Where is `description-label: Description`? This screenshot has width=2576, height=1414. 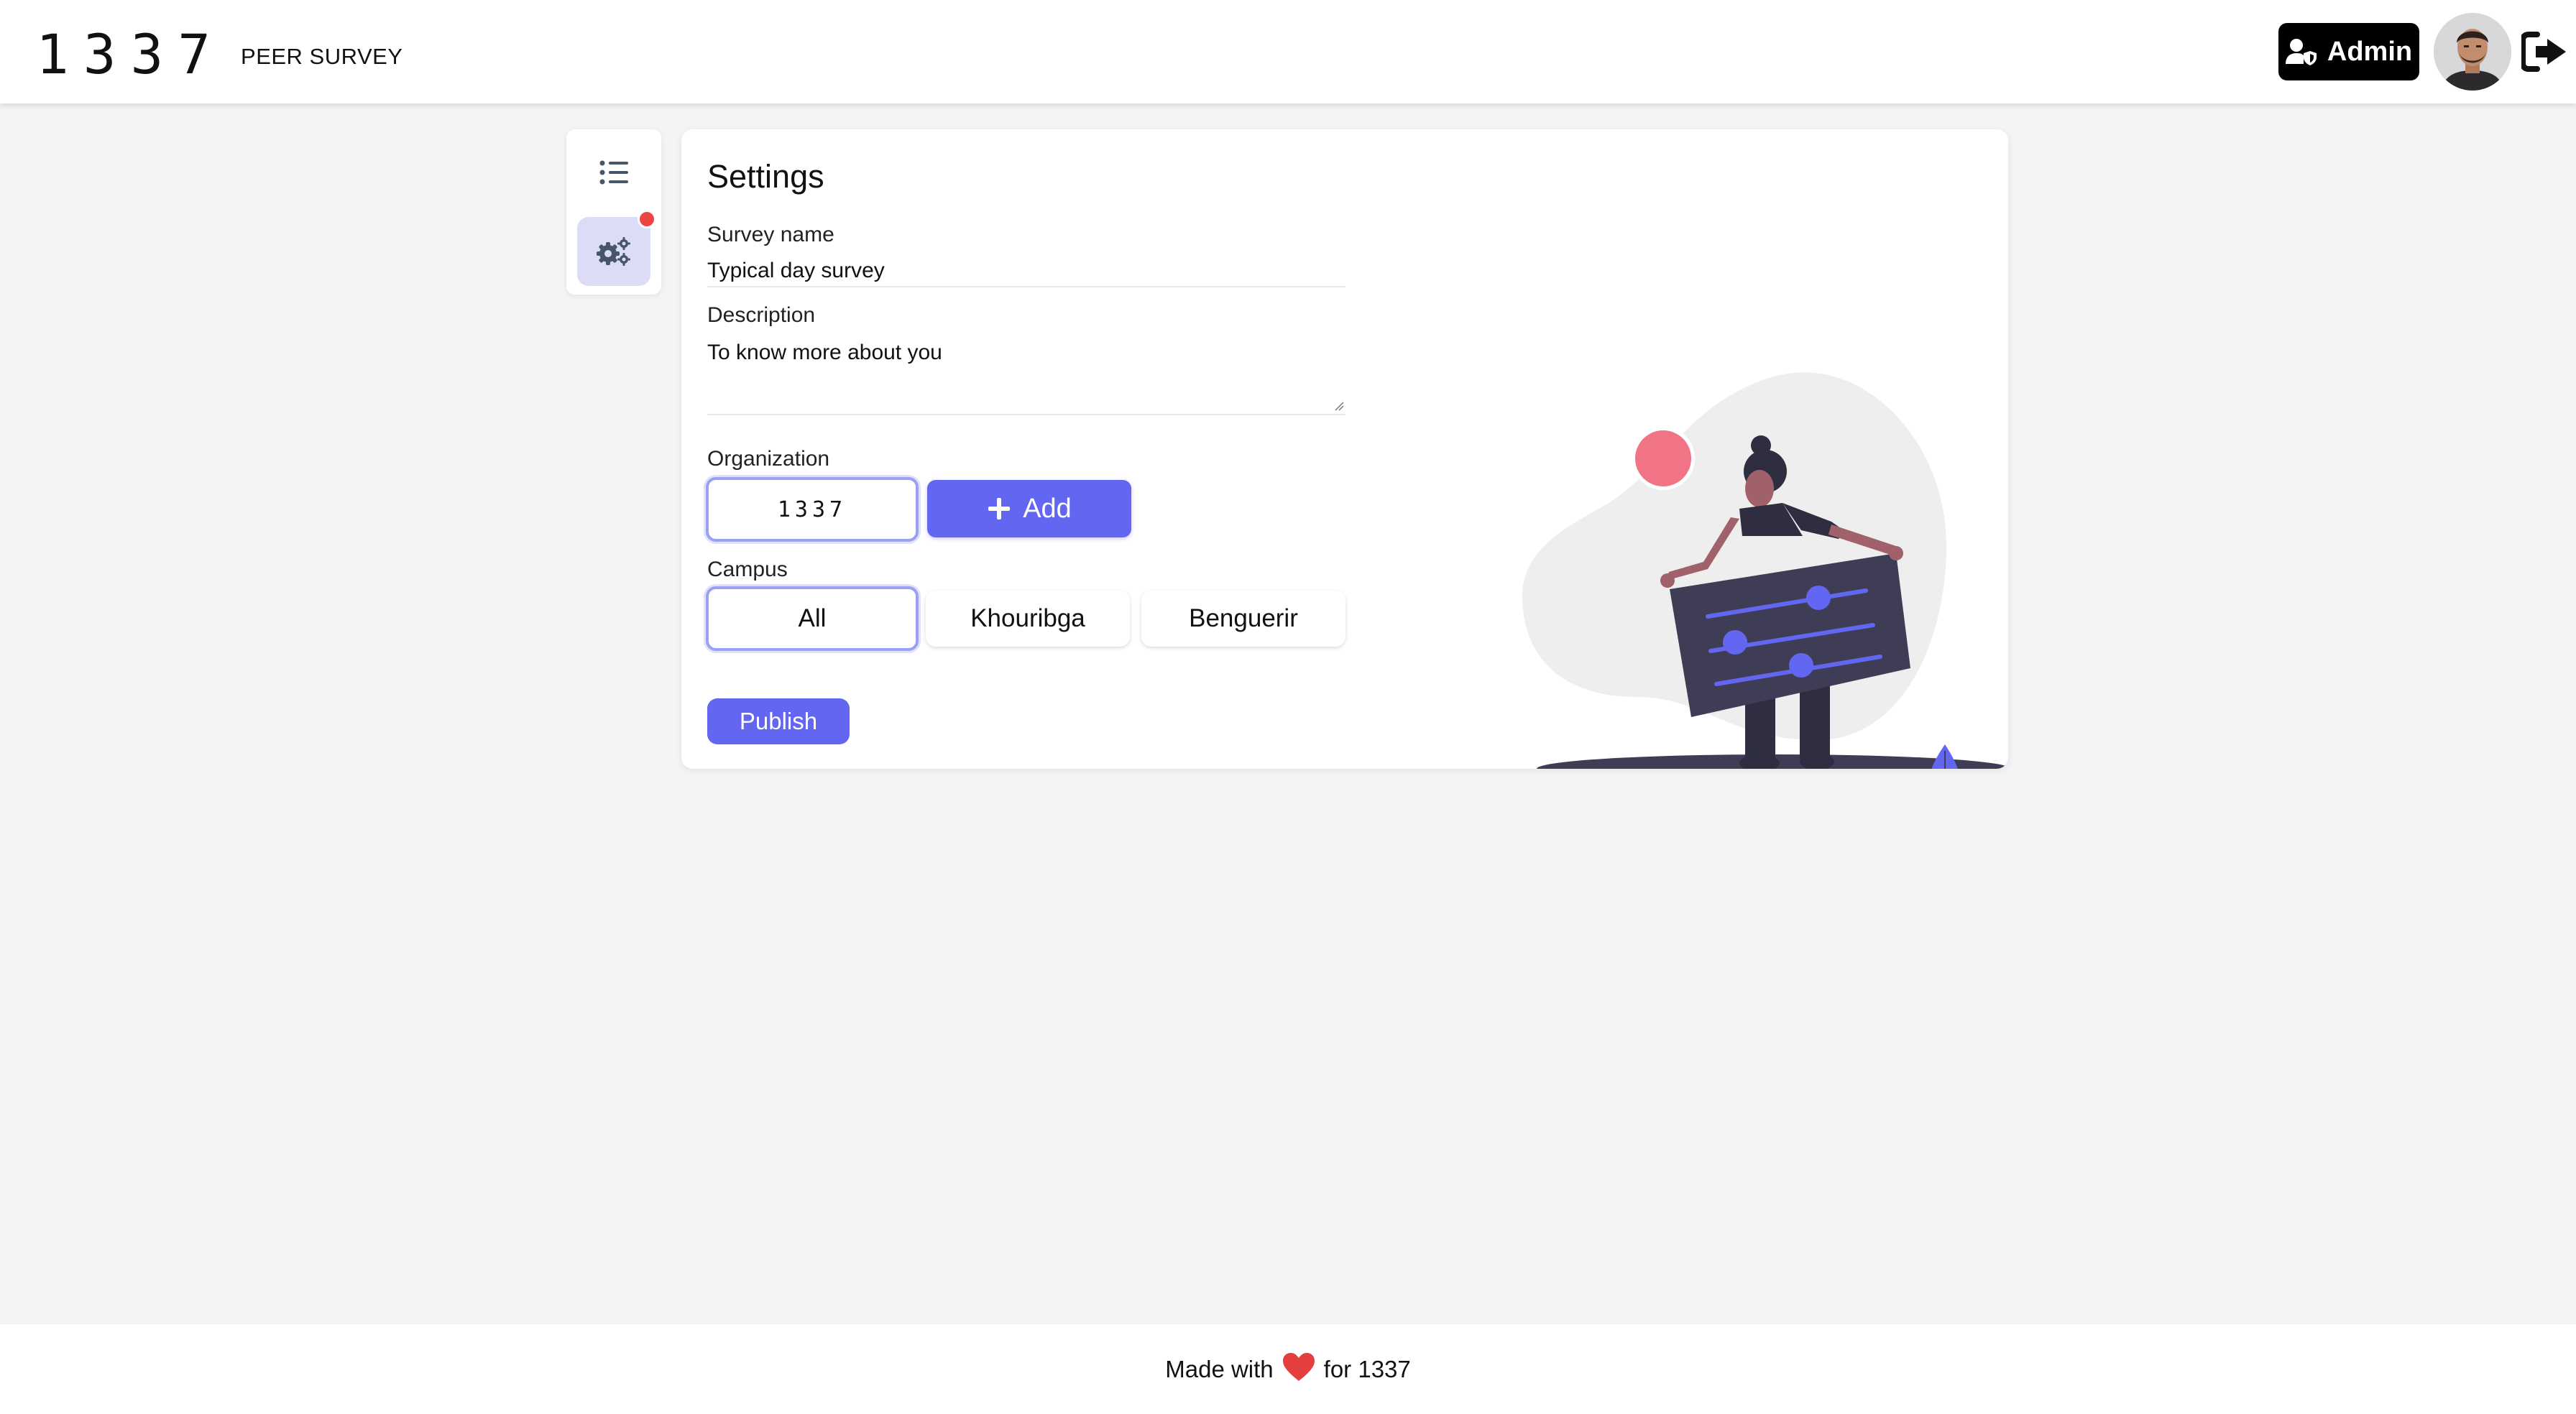 description-label: Description is located at coordinates (761, 315).